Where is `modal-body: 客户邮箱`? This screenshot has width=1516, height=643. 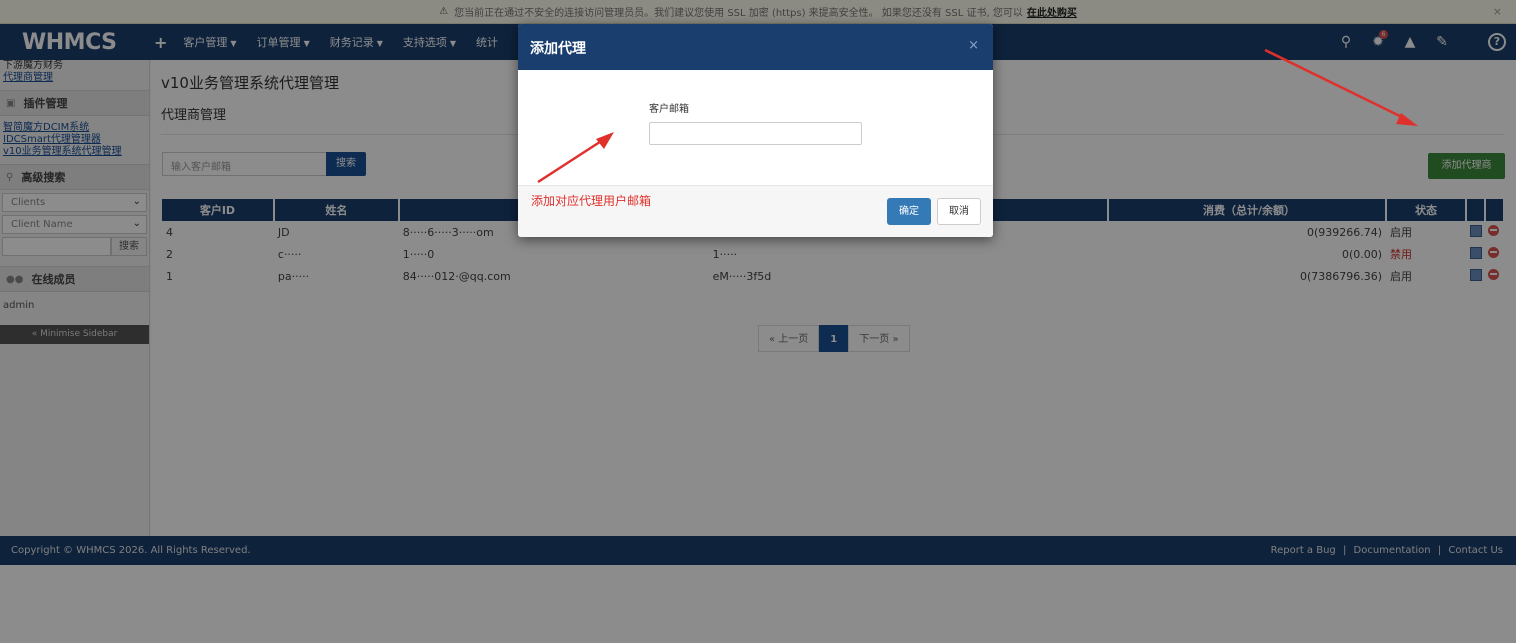 modal-body: 客户邮箱 is located at coordinates (755, 127).